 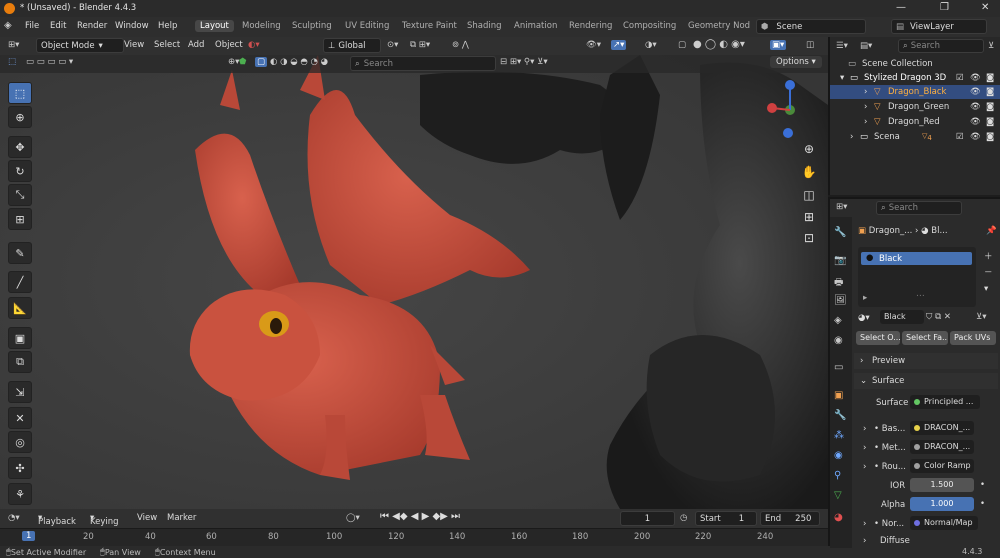 I want to click on timeline-view-menu: View, so click(x=147, y=518).